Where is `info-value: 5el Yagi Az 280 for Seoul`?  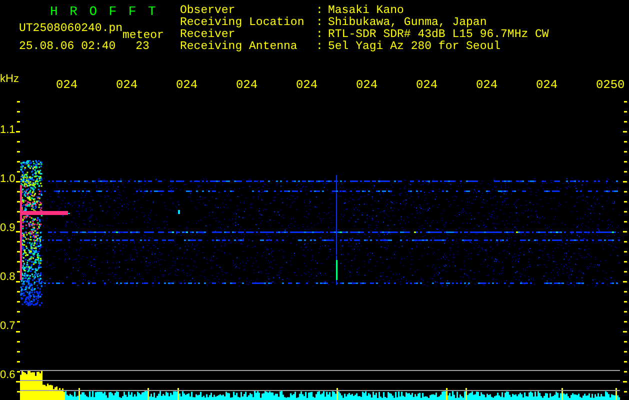 info-value: 5el Yagi Az 280 for Seoul is located at coordinates (415, 47).